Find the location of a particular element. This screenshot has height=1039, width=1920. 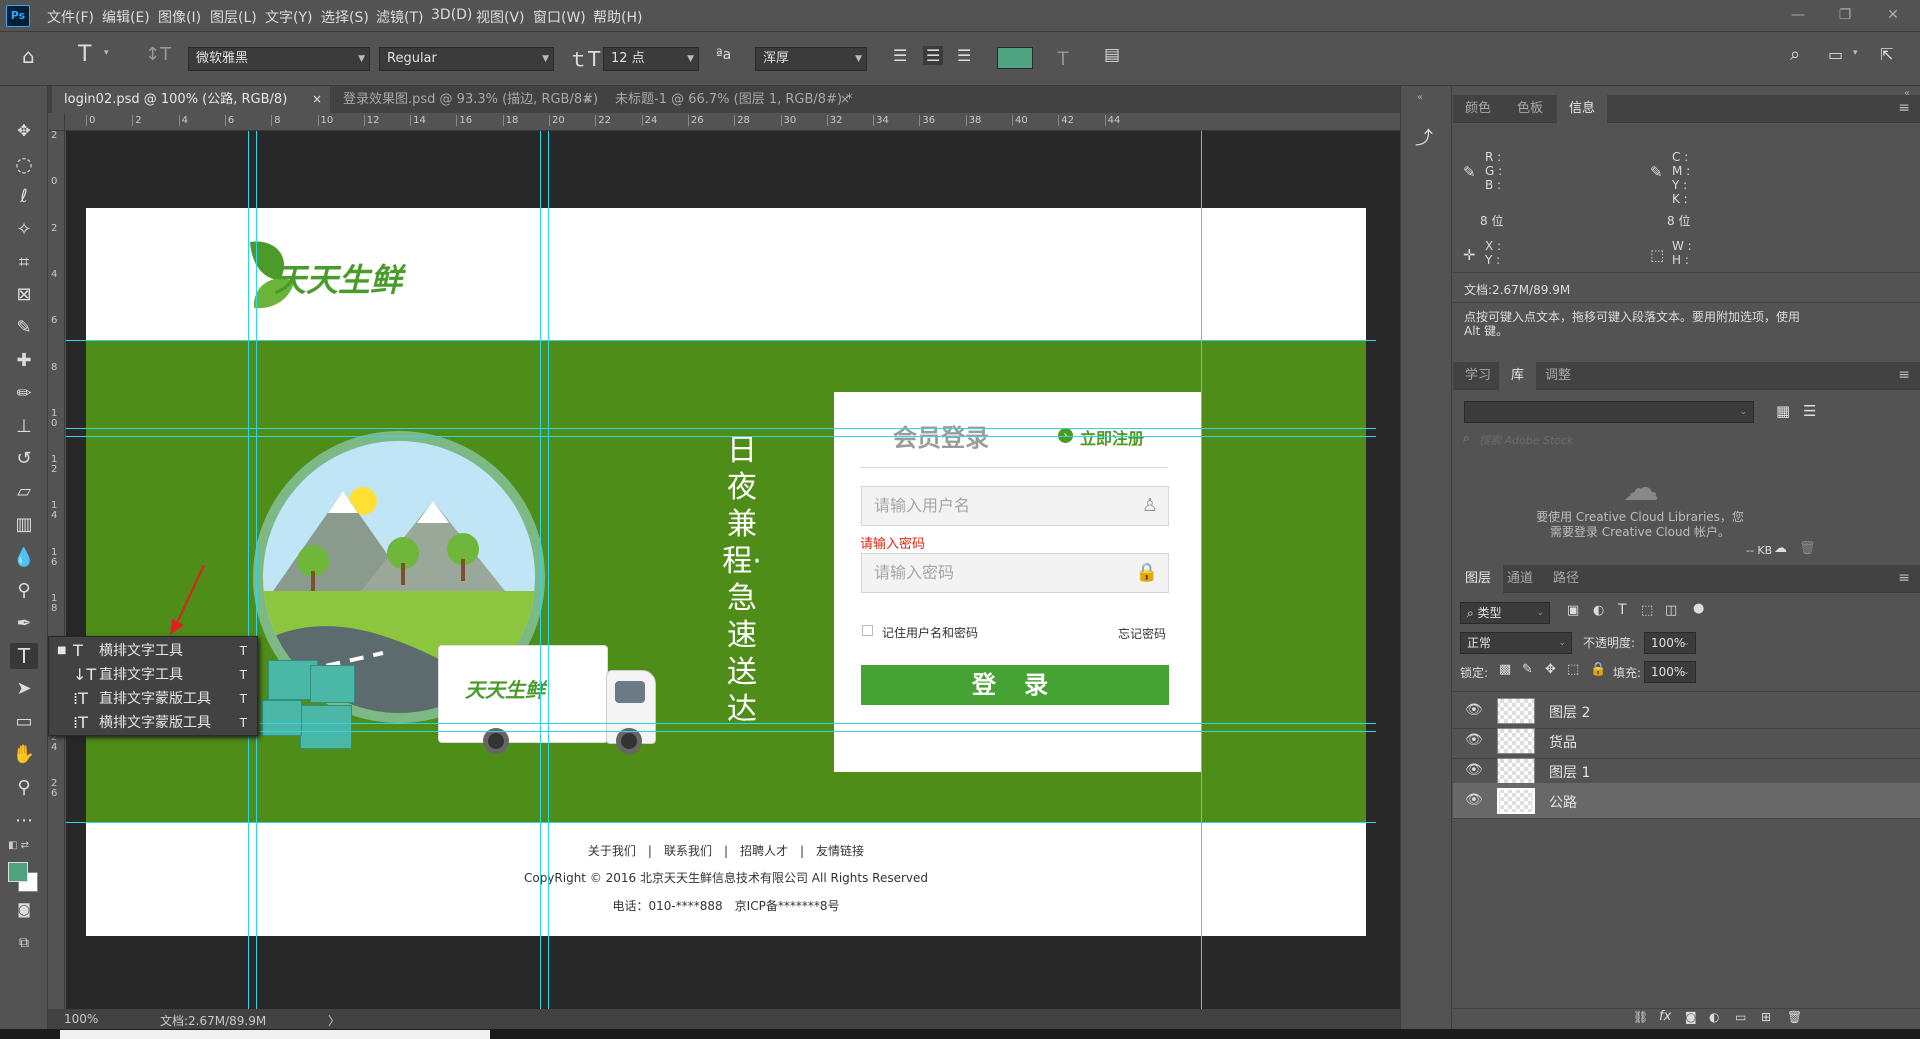

align-center-icon: ☰ is located at coordinates (933, 55).